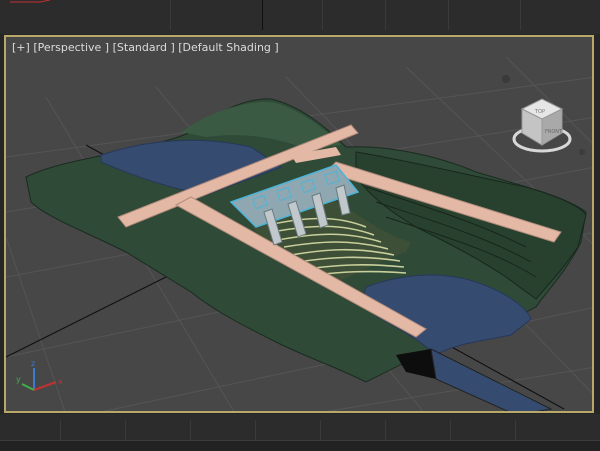 Image resolution: width=600 pixels, height=451 pixels. I want to click on x-axis-label: x, so click(60, 381).